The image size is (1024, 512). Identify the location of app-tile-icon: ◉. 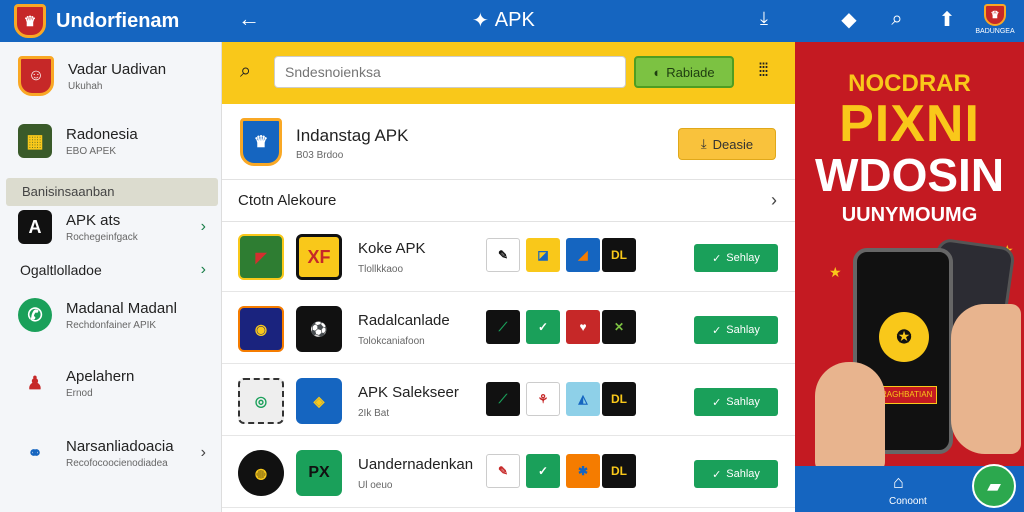
(261, 329).